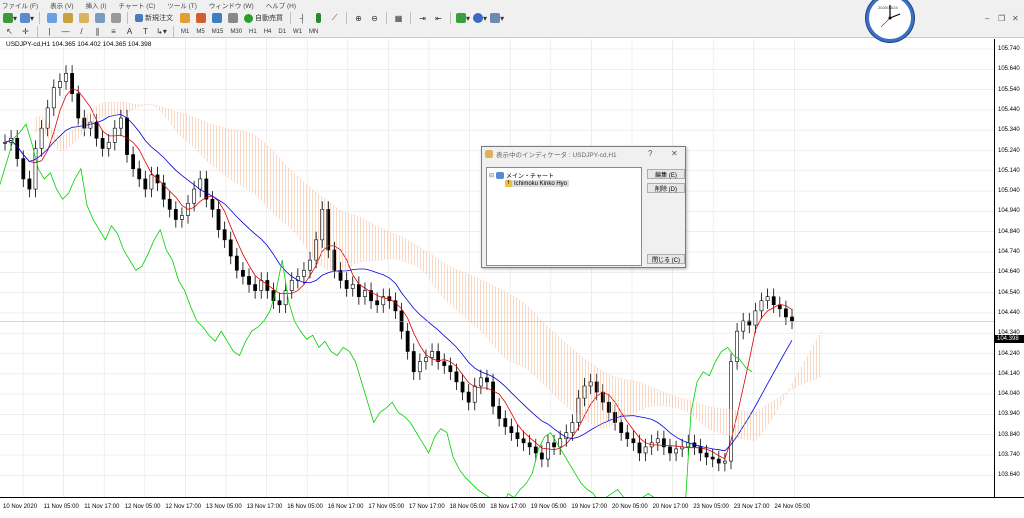 The width and height of the screenshot is (1024, 518). Describe the element at coordinates (218, 32) in the screenshot. I see `timeframe-m15: M15` at that location.